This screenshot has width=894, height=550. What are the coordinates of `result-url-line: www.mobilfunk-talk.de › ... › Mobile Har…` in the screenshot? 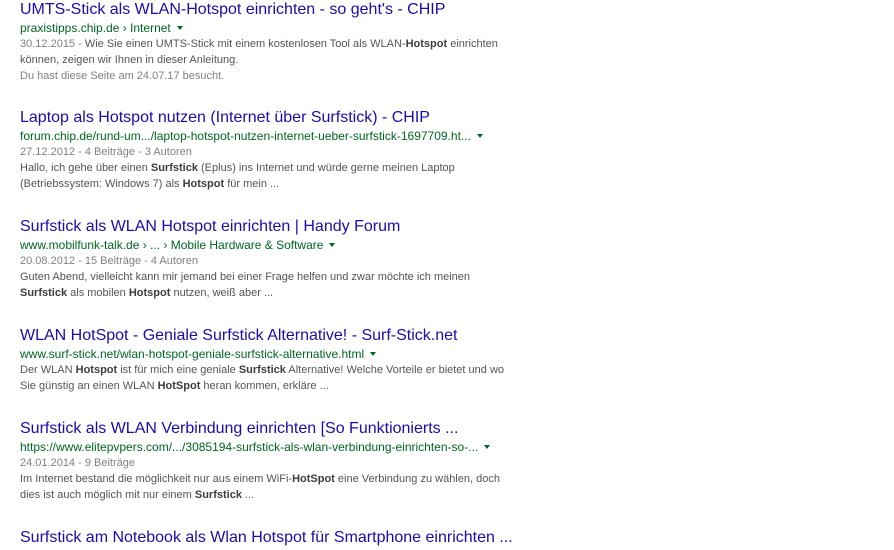 It's located at (245, 245).